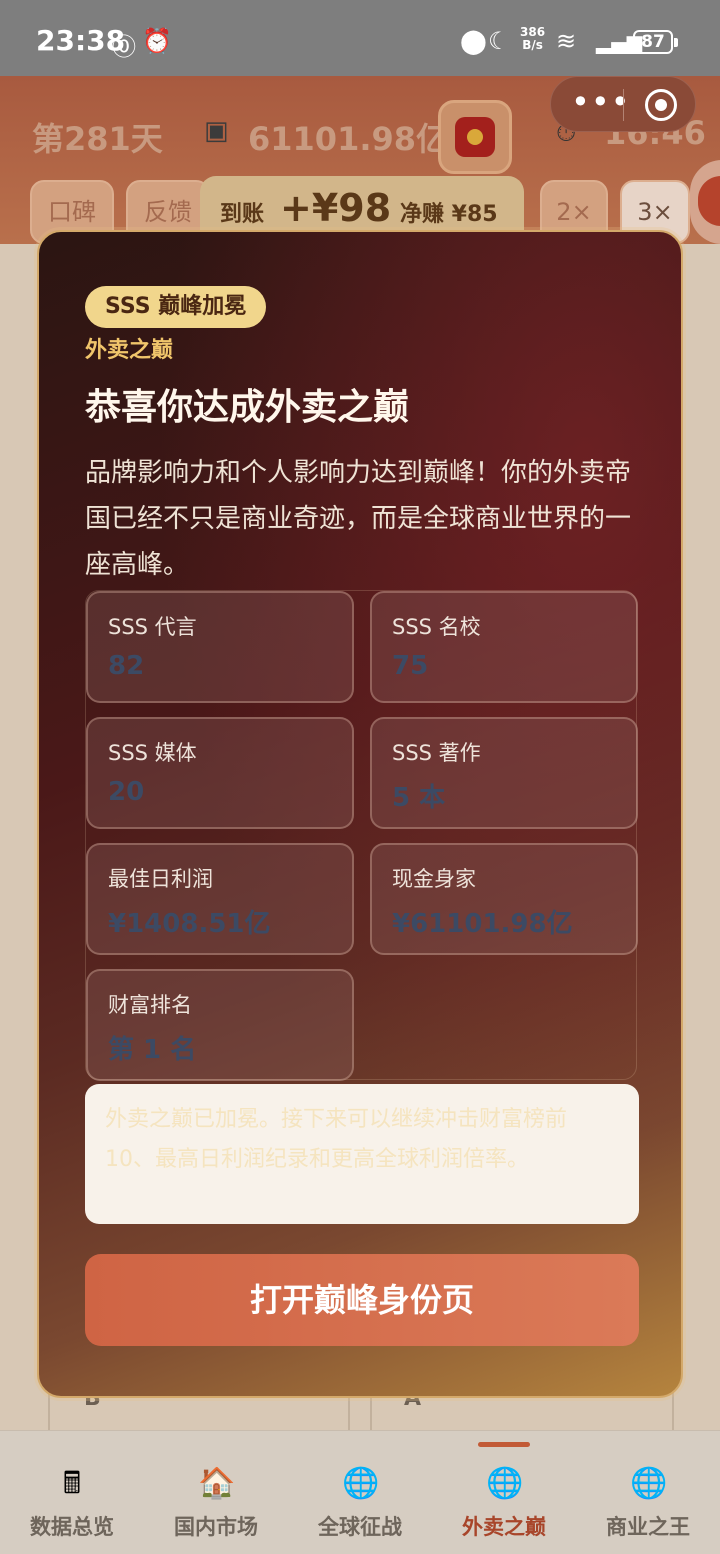  What do you see at coordinates (152, 753) in the screenshot?
I see `stat-label: SSS 媒体` at bounding box center [152, 753].